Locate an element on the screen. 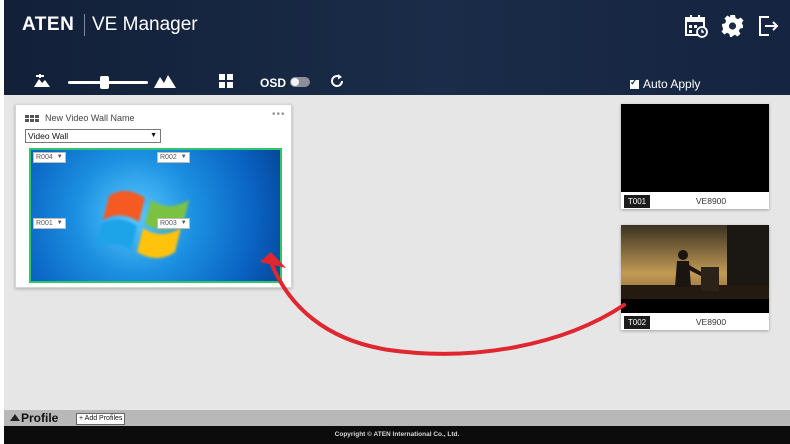  copyright-text: Copyright © ATEN International Co., Ltd. is located at coordinates (397, 434).